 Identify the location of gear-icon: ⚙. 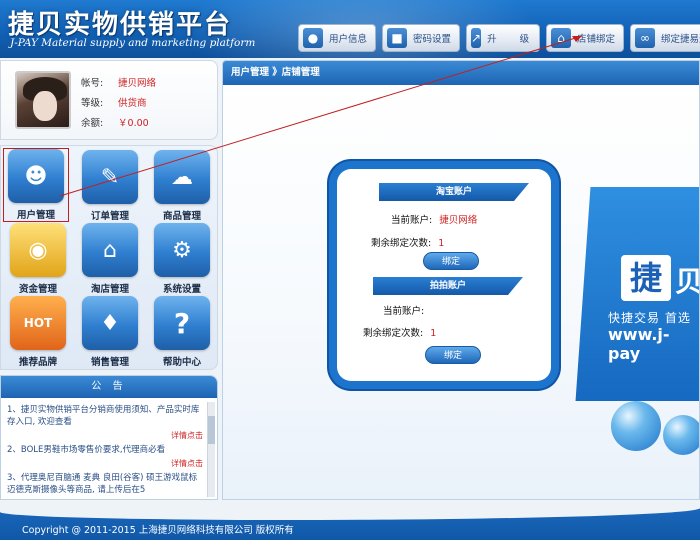
(182, 250).